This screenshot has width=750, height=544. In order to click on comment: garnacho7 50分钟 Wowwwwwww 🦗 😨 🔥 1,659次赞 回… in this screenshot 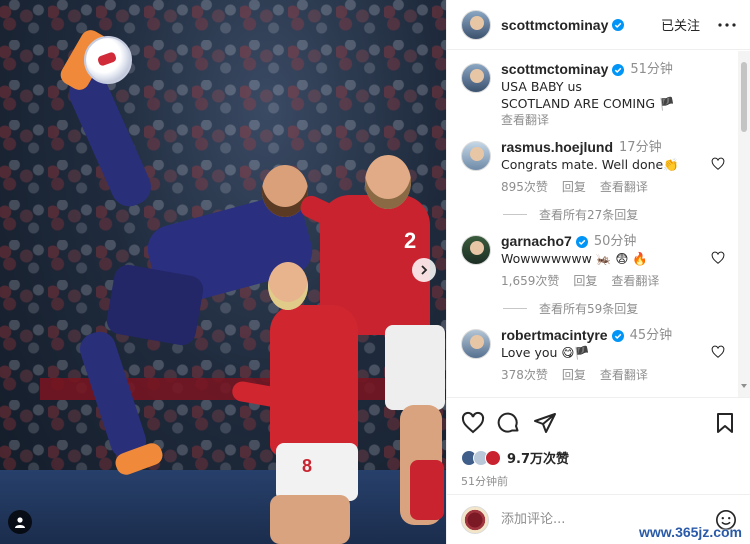, I will do `click(593, 261)`.